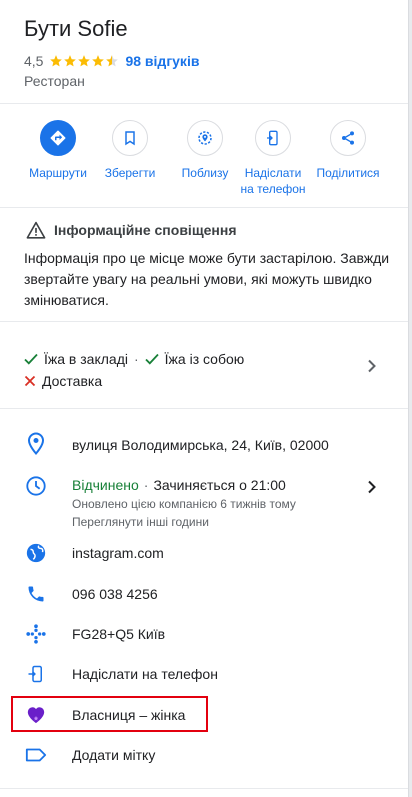  I want to click on service-delivery-label: Доставка, so click(72, 381).